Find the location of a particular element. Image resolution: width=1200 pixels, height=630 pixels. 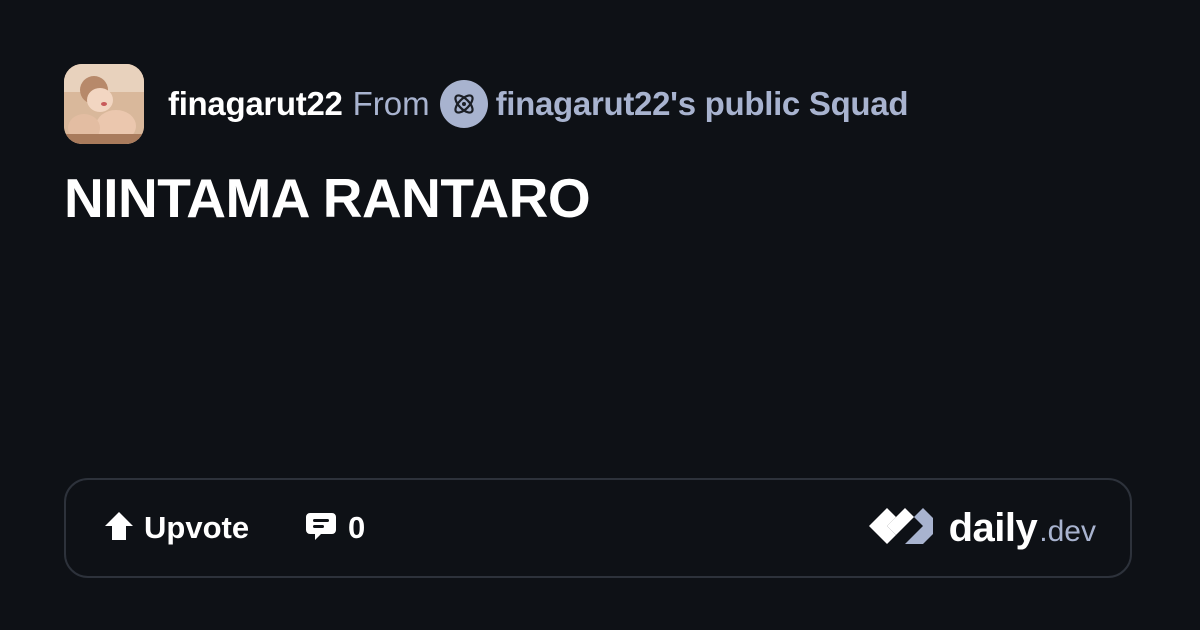

brand-suffix: .dev is located at coordinates (1067, 531).